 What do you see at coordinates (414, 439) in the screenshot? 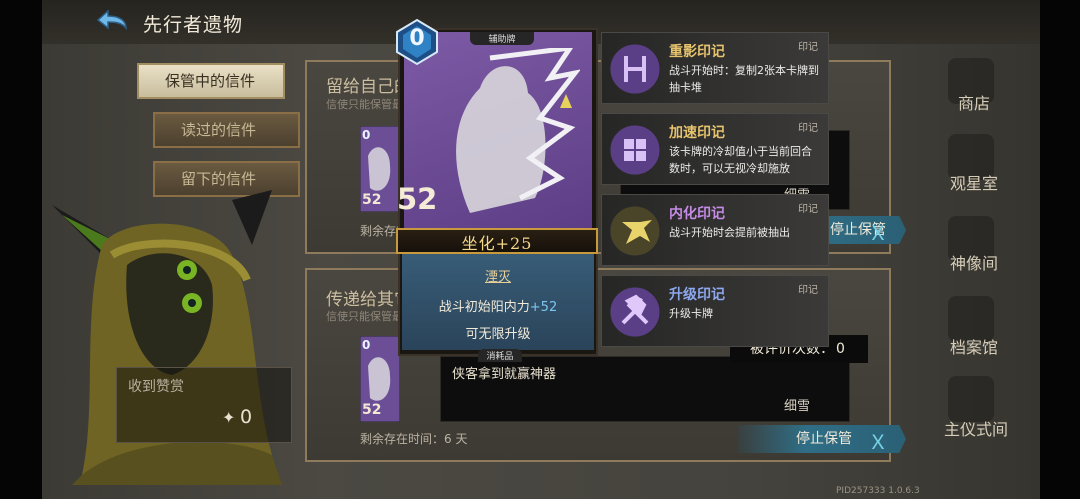
I see `remaining-time: 剩余存在时间：6 天` at bounding box center [414, 439].